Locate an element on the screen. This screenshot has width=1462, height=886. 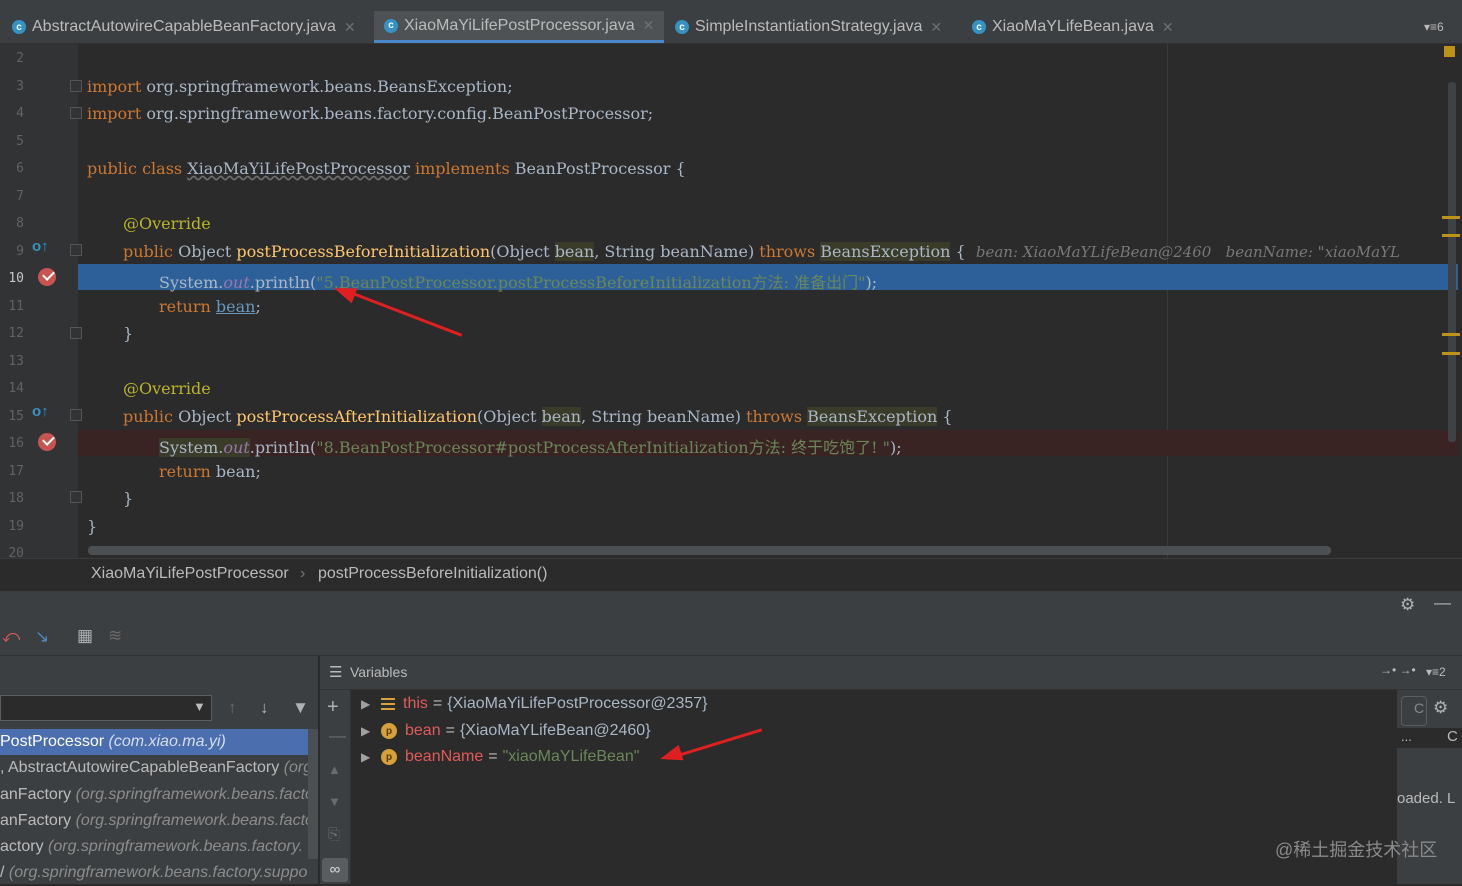
stack-frame: PostProcessor (com.xiao.ma.yi) is located at coordinates (159, 742).